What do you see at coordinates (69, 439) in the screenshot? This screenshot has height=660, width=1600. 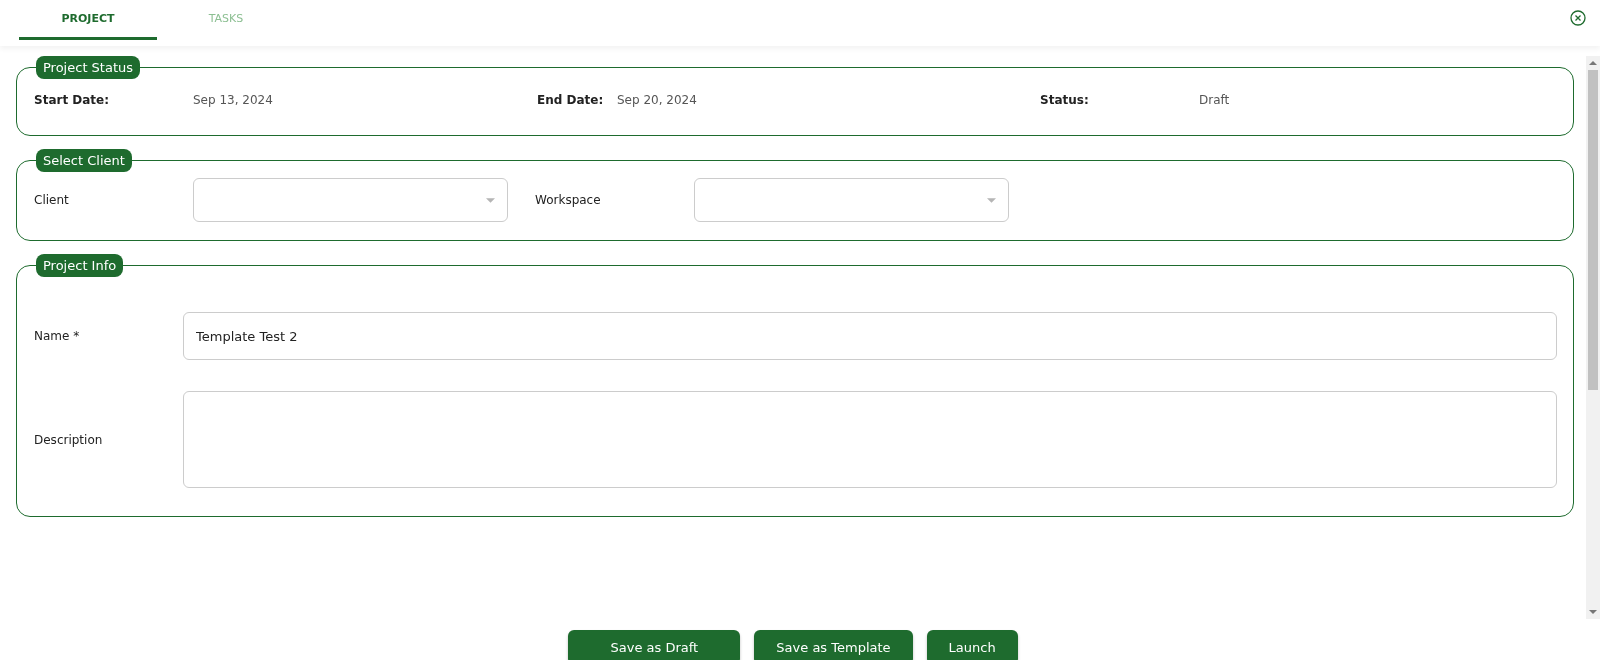 I see `field-label: Description` at bounding box center [69, 439].